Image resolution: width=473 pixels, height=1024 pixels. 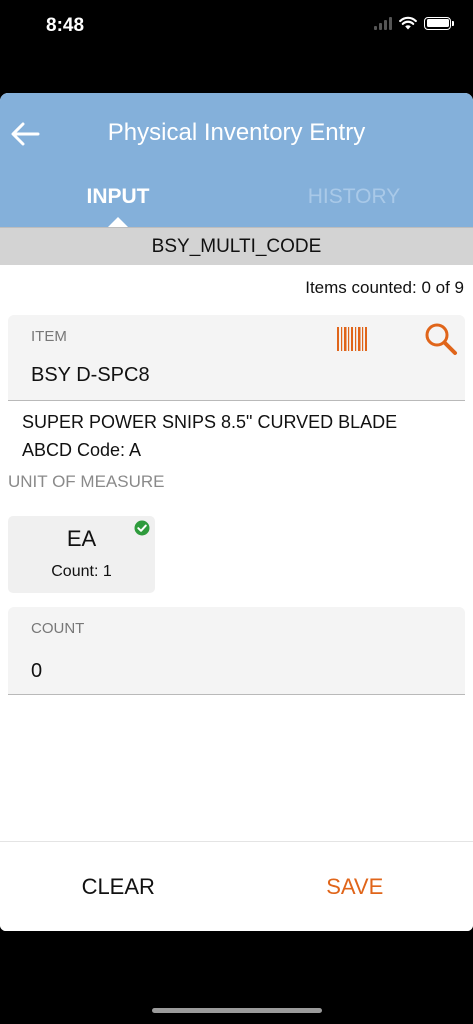 I want to click on unit-of-measure-label: UNIT OF MEASURE, so click(x=86, y=481).